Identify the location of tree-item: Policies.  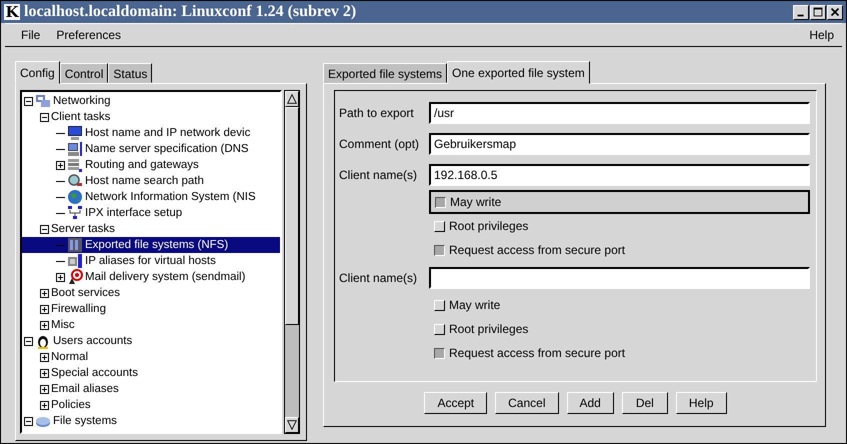
(151, 405).